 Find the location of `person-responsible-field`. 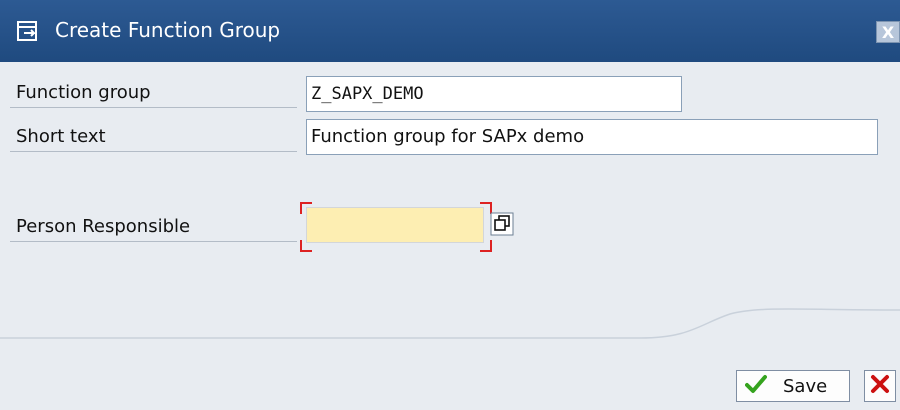

person-responsible-field is located at coordinates (395, 225).